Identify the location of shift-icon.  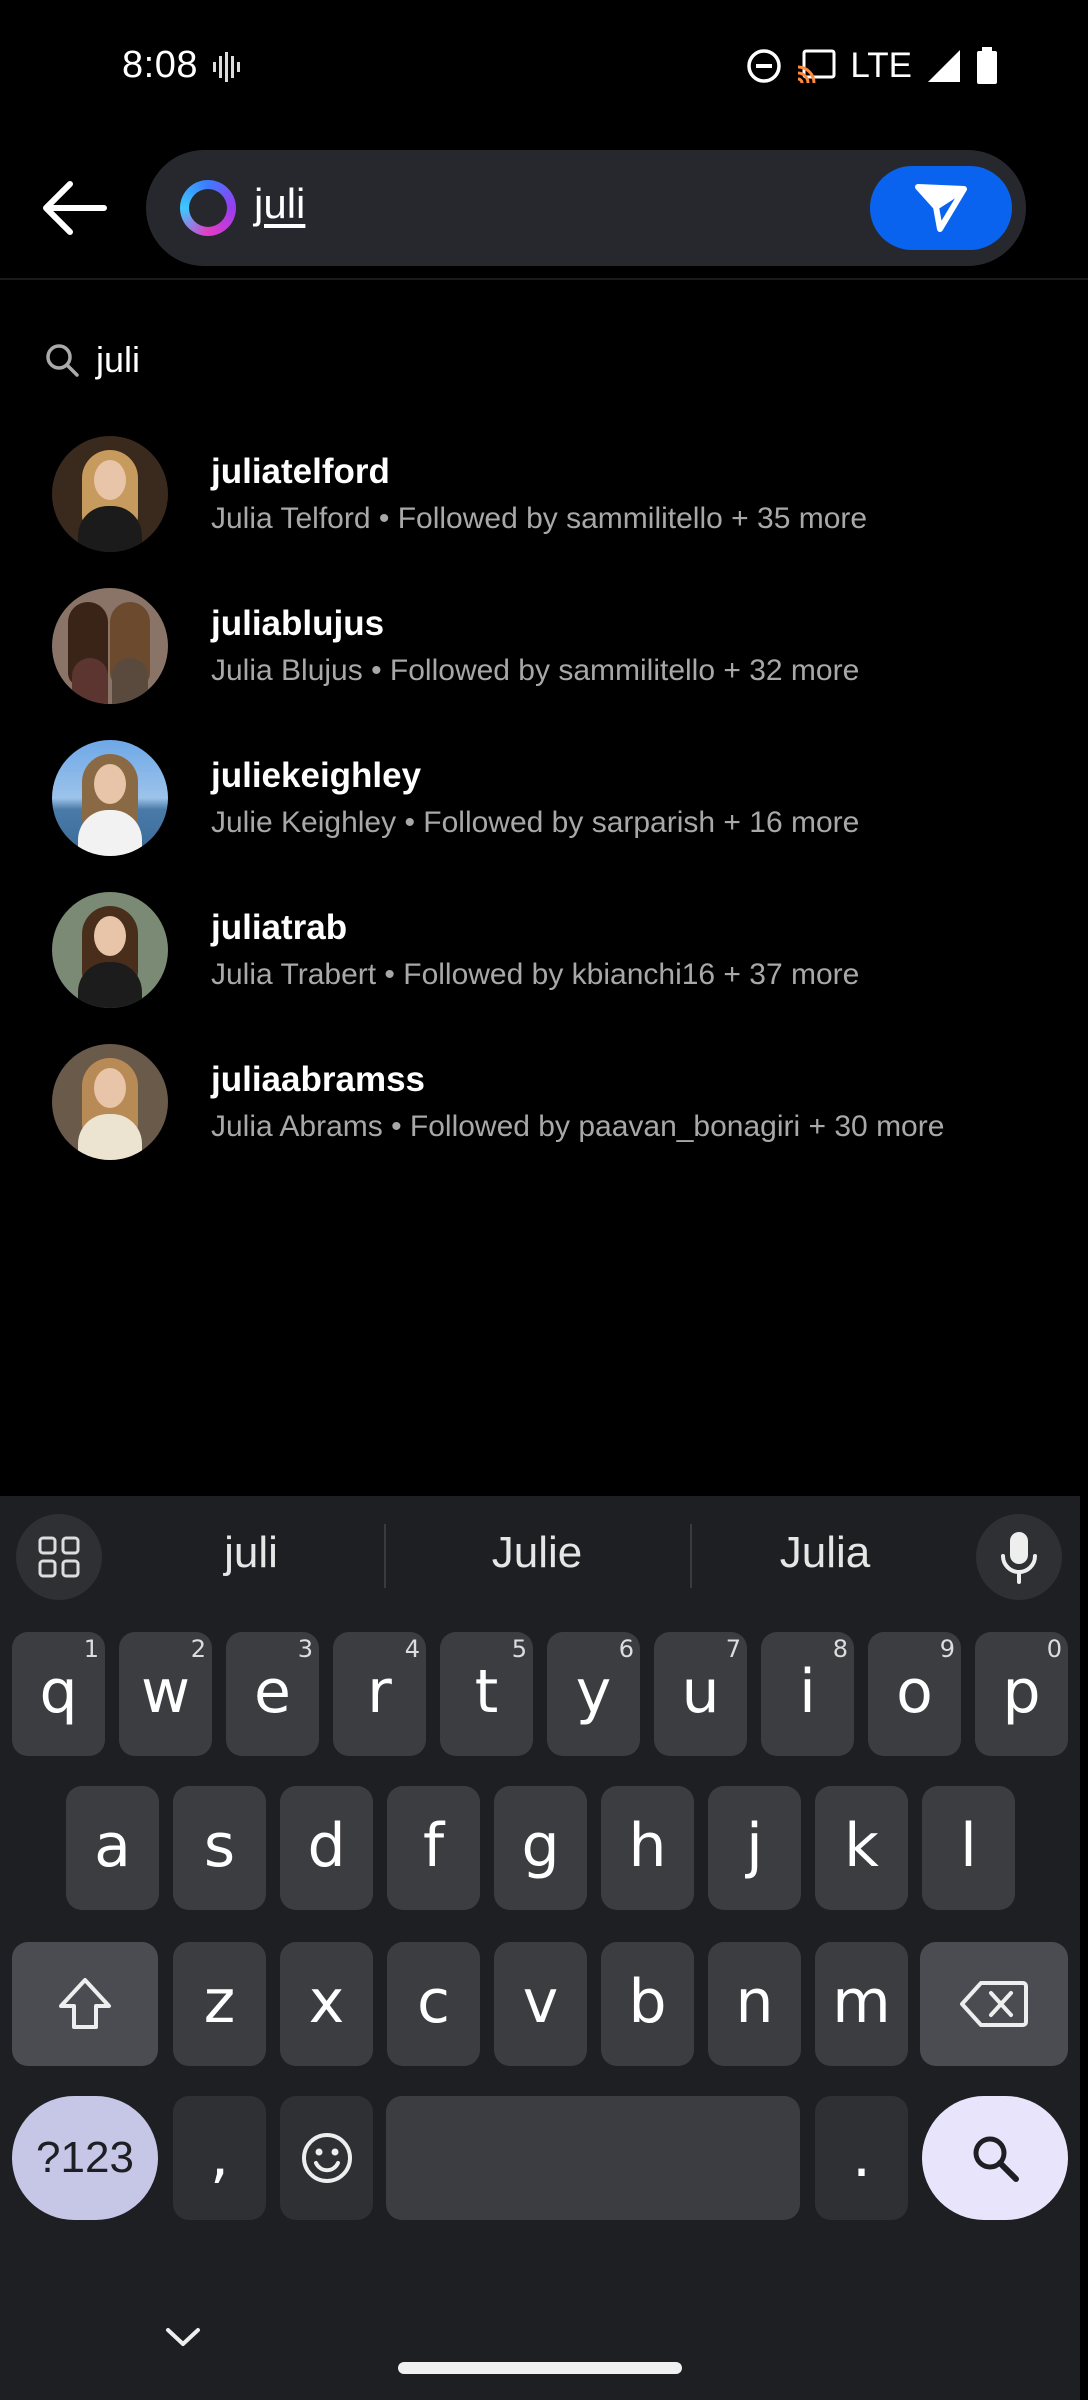
(85, 2003).